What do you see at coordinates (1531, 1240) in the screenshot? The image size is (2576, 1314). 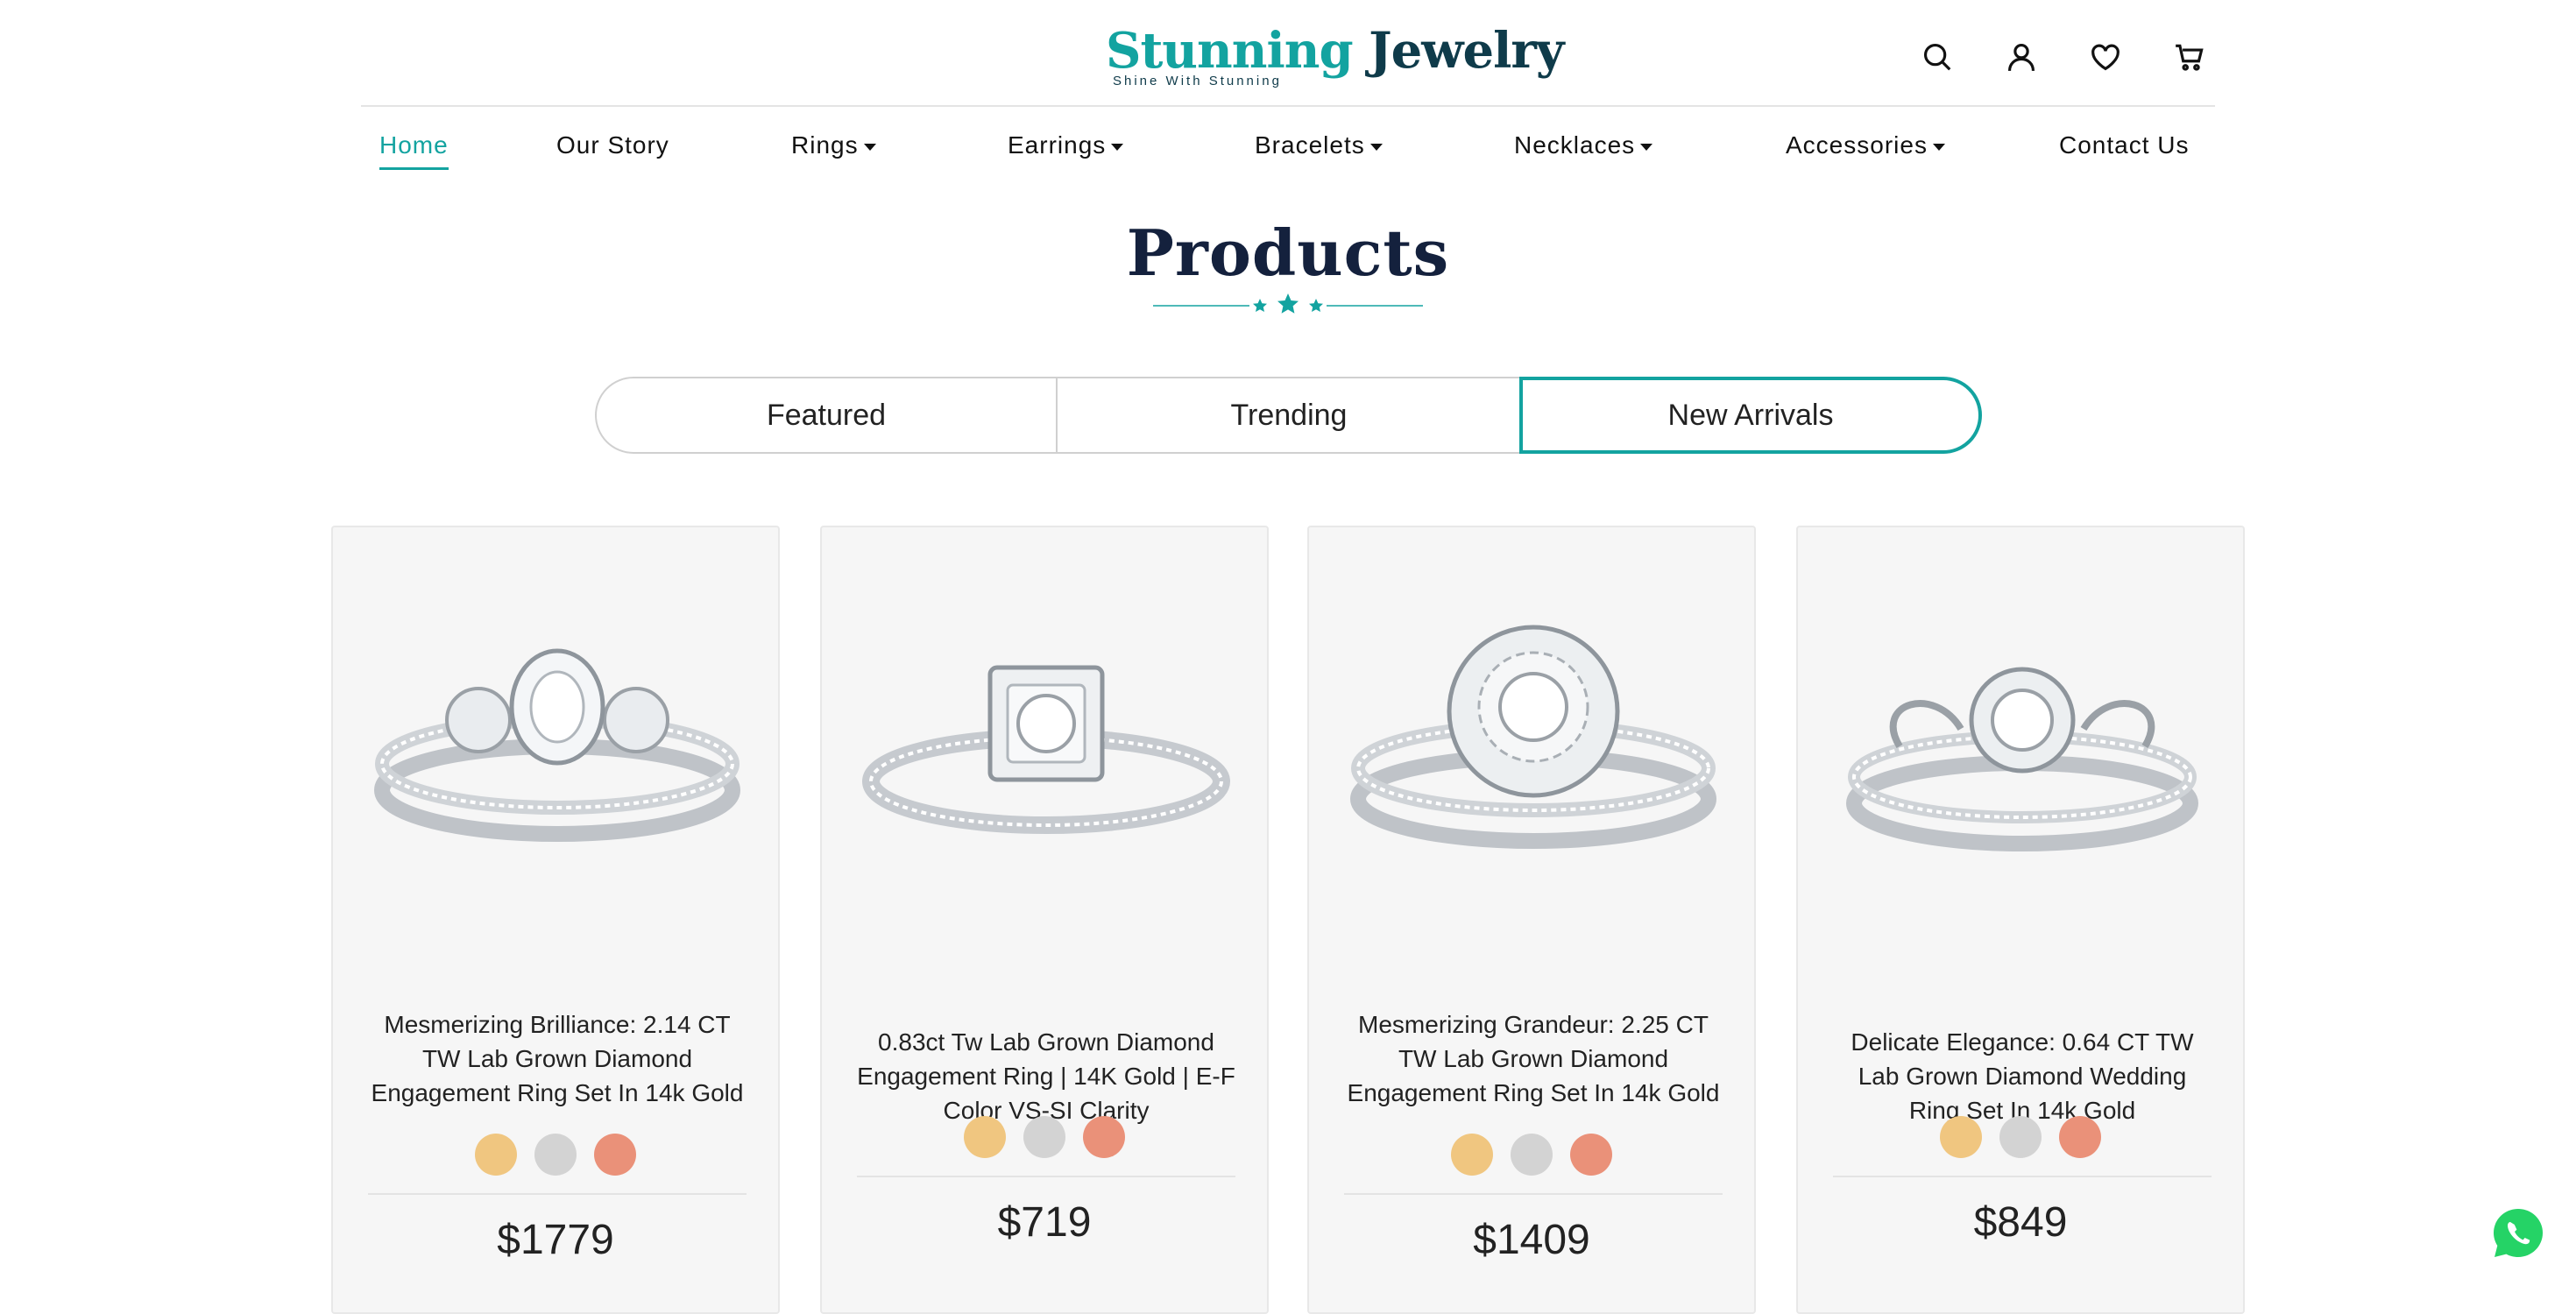 I see `product-price: $1409` at bounding box center [1531, 1240].